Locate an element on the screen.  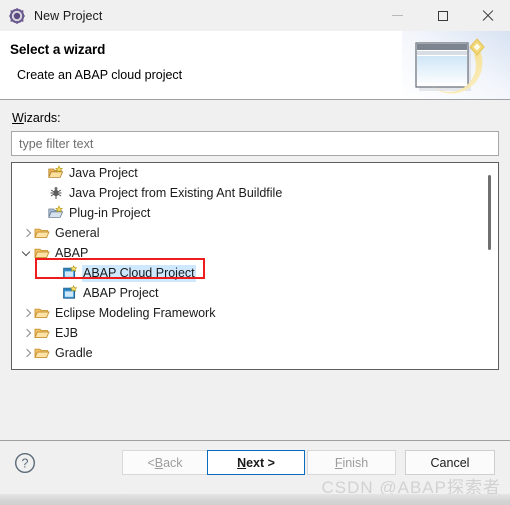
tree-item: Java Project is located at coordinates (247, 173).